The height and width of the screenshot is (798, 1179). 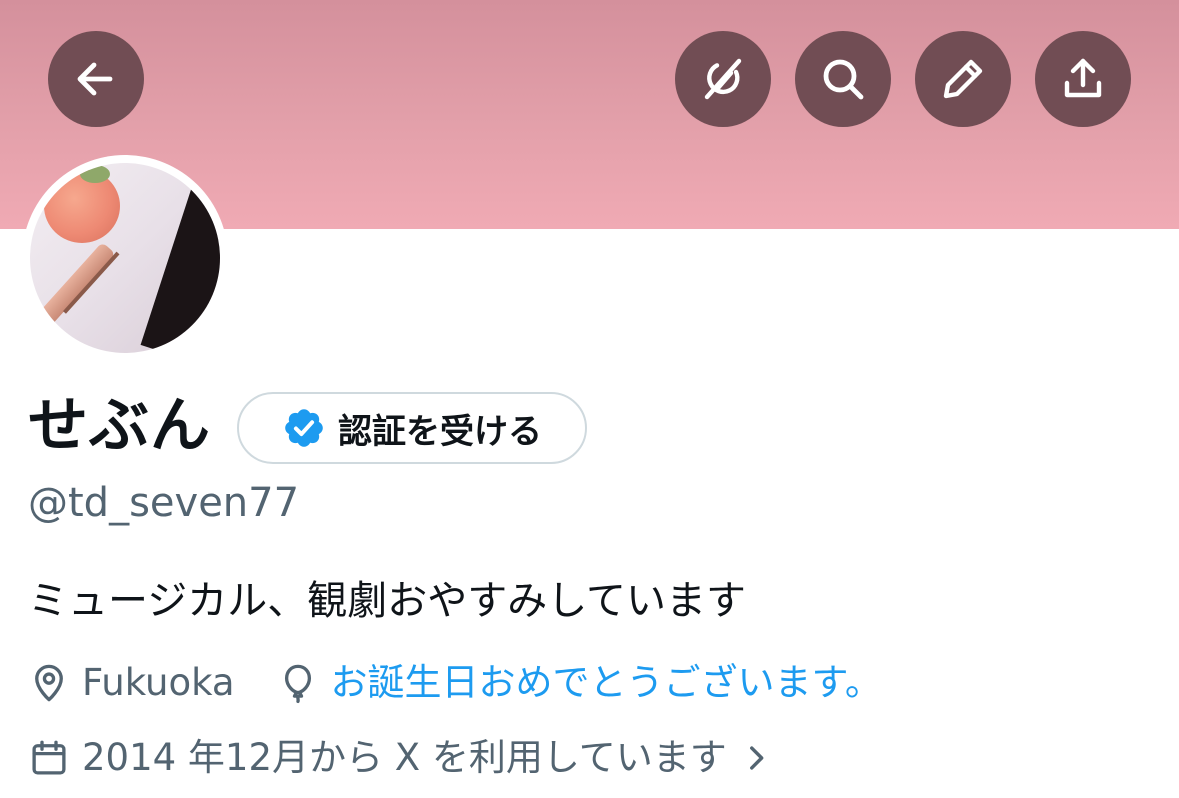 I want to click on profile-meta-row: Fukuoka お誕生日おめでとうございます。, so click(x=455, y=683).